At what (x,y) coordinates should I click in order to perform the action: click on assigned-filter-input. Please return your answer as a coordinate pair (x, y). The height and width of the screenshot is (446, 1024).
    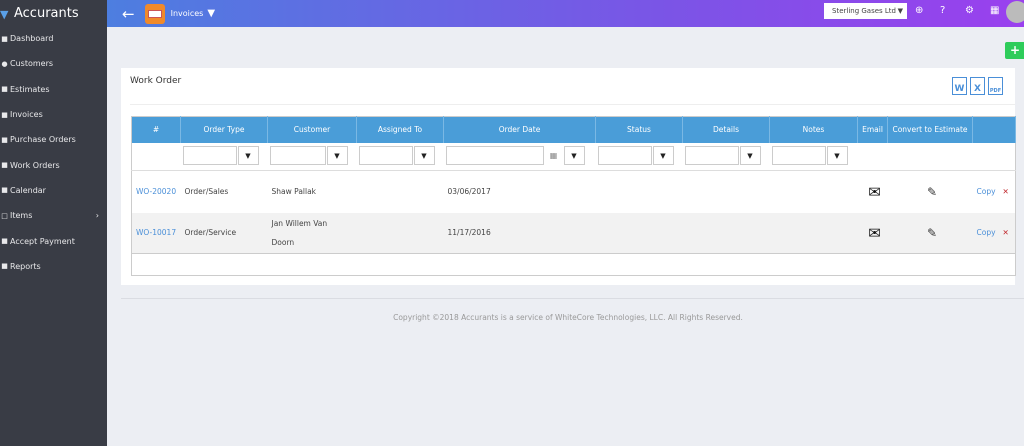
    Looking at the image, I should click on (385, 155).